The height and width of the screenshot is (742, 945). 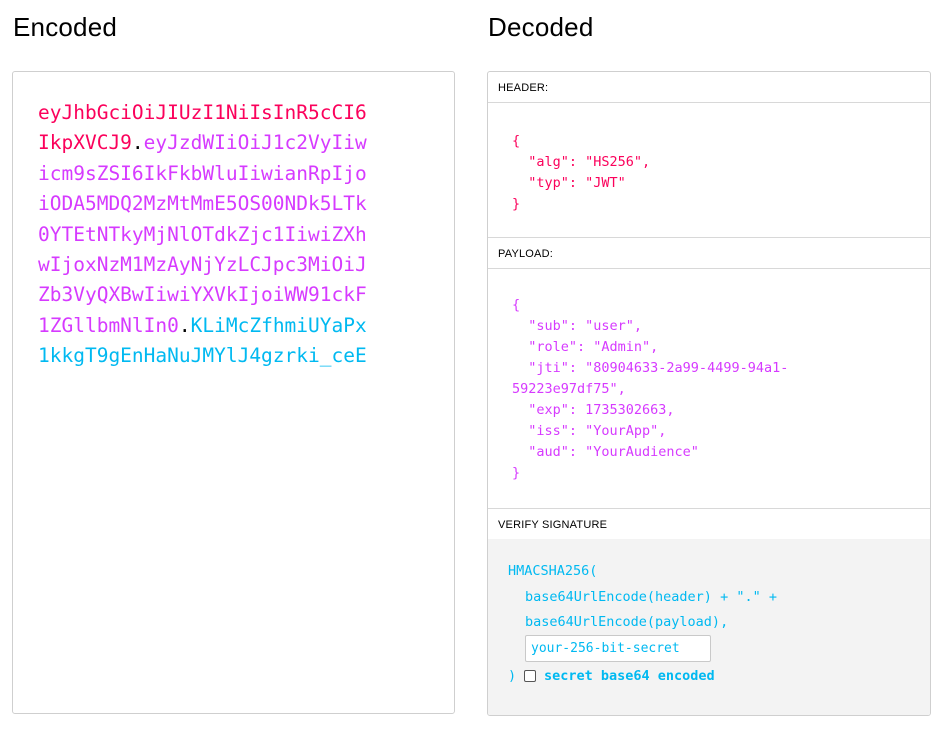 What do you see at coordinates (512, 676) in the screenshot?
I see `hmac-function-close: )` at bounding box center [512, 676].